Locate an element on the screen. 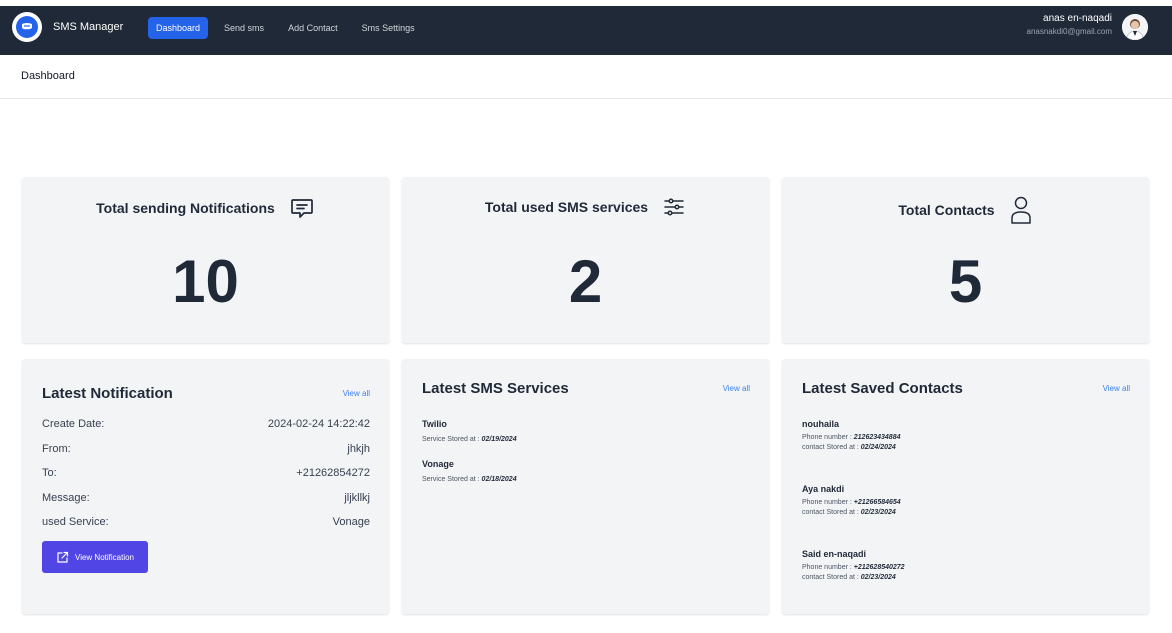  button-label: View Notification is located at coordinates (104, 557).